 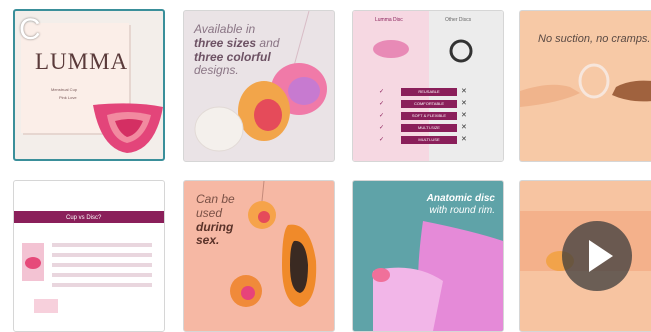 I want to click on feature-label: REUSABLE, so click(x=429, y=92).